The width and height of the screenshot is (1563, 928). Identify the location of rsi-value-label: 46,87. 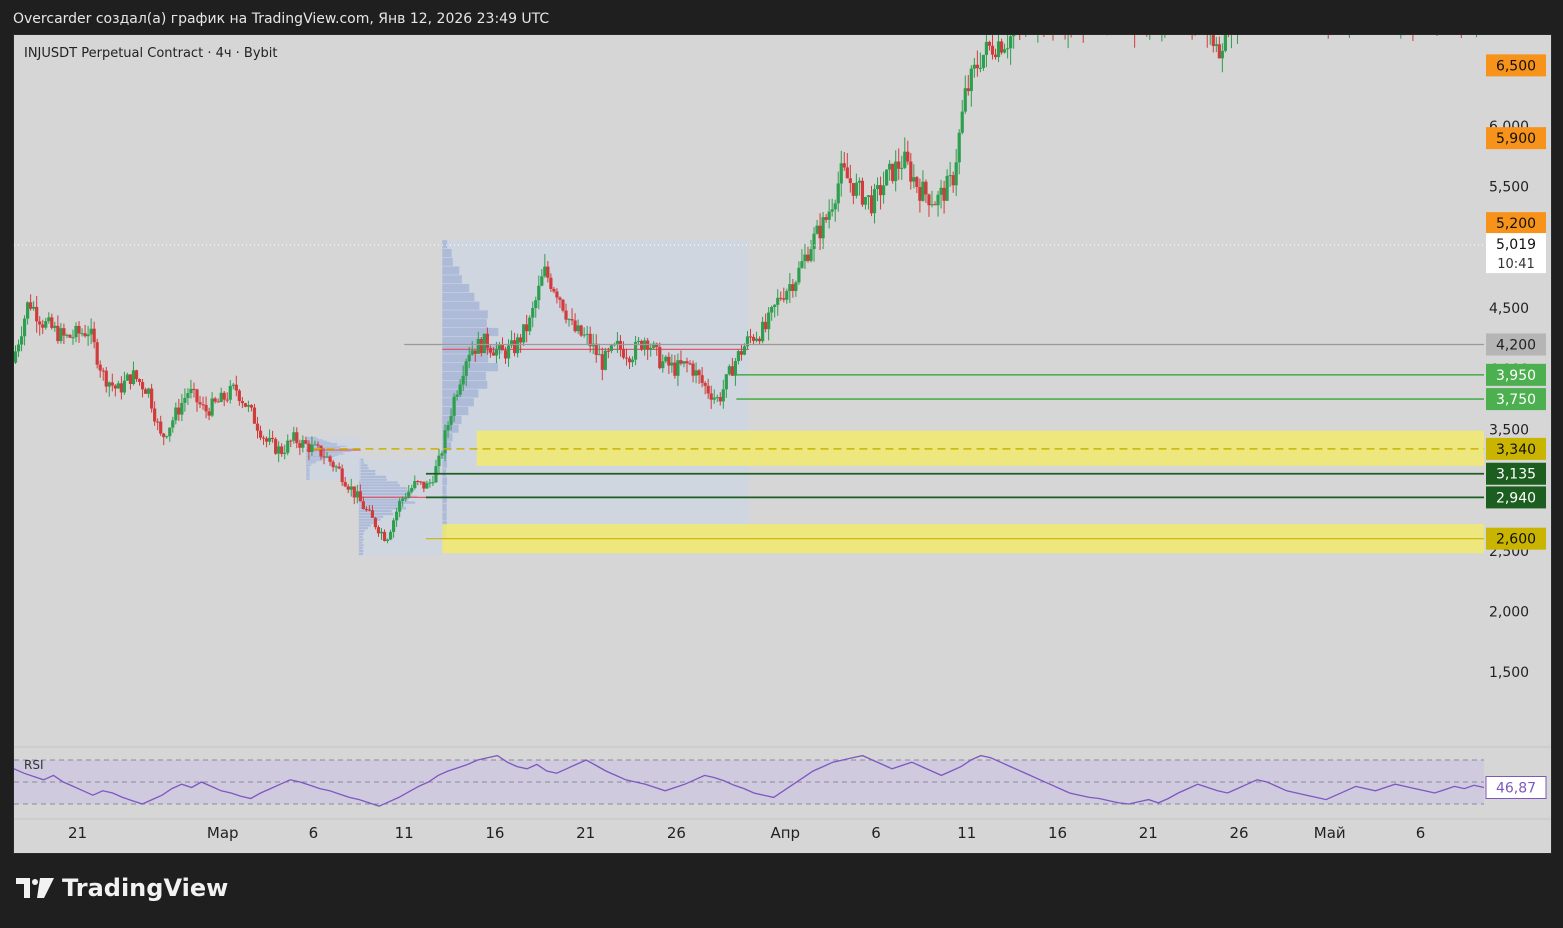
(1516, 789).